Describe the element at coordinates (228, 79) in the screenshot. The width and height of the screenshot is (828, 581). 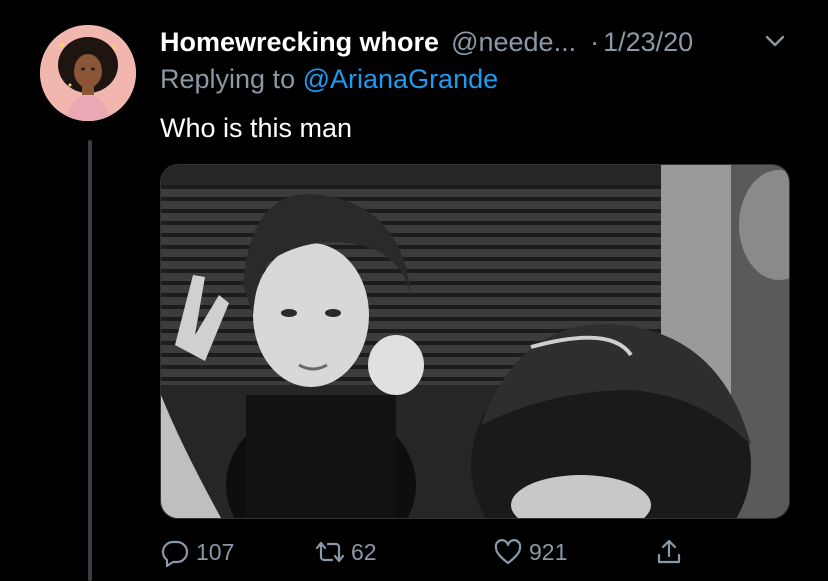
I see `reply-prefix: Replying to` at that location.